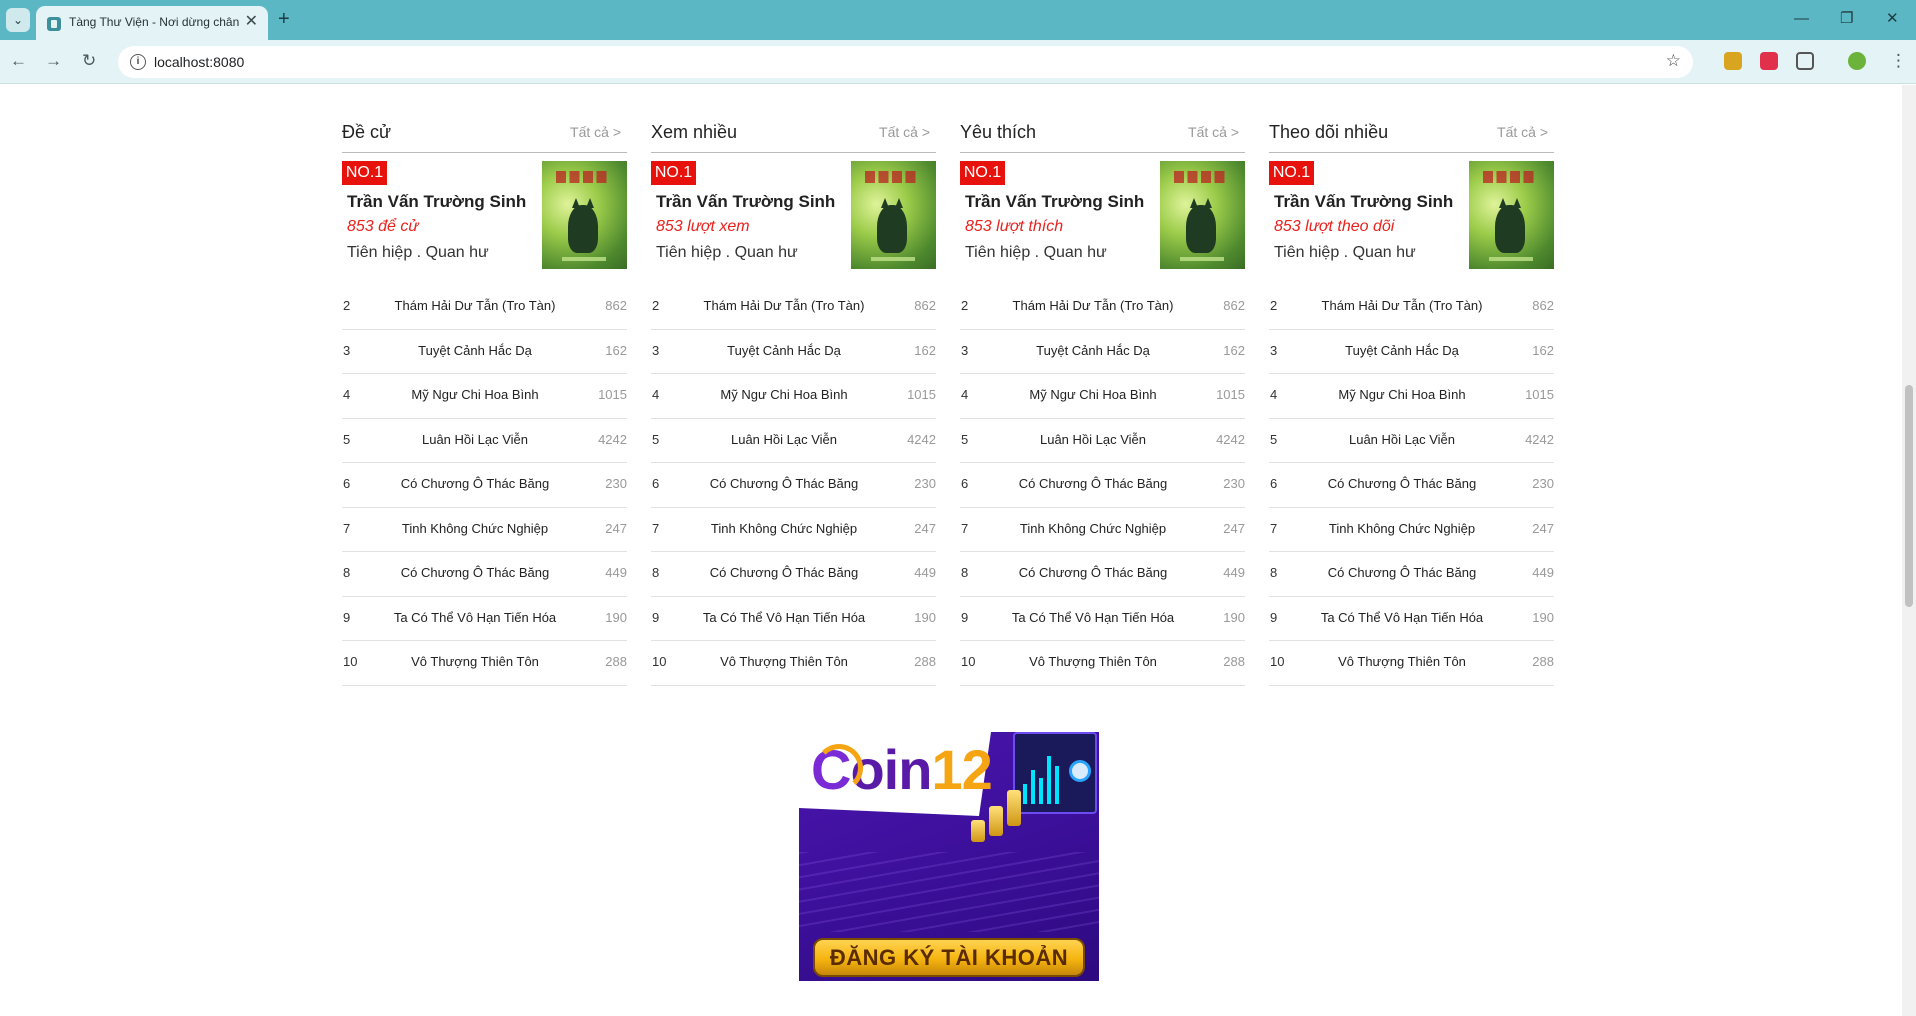 This screenshot has width=1916, height=1016. What do you see at coordinates (949, 957) in the screenshot?
I see `ad-register-button: ĐĂNG KÝ TÀI KHOẢN` at bounding box center [949, 957].